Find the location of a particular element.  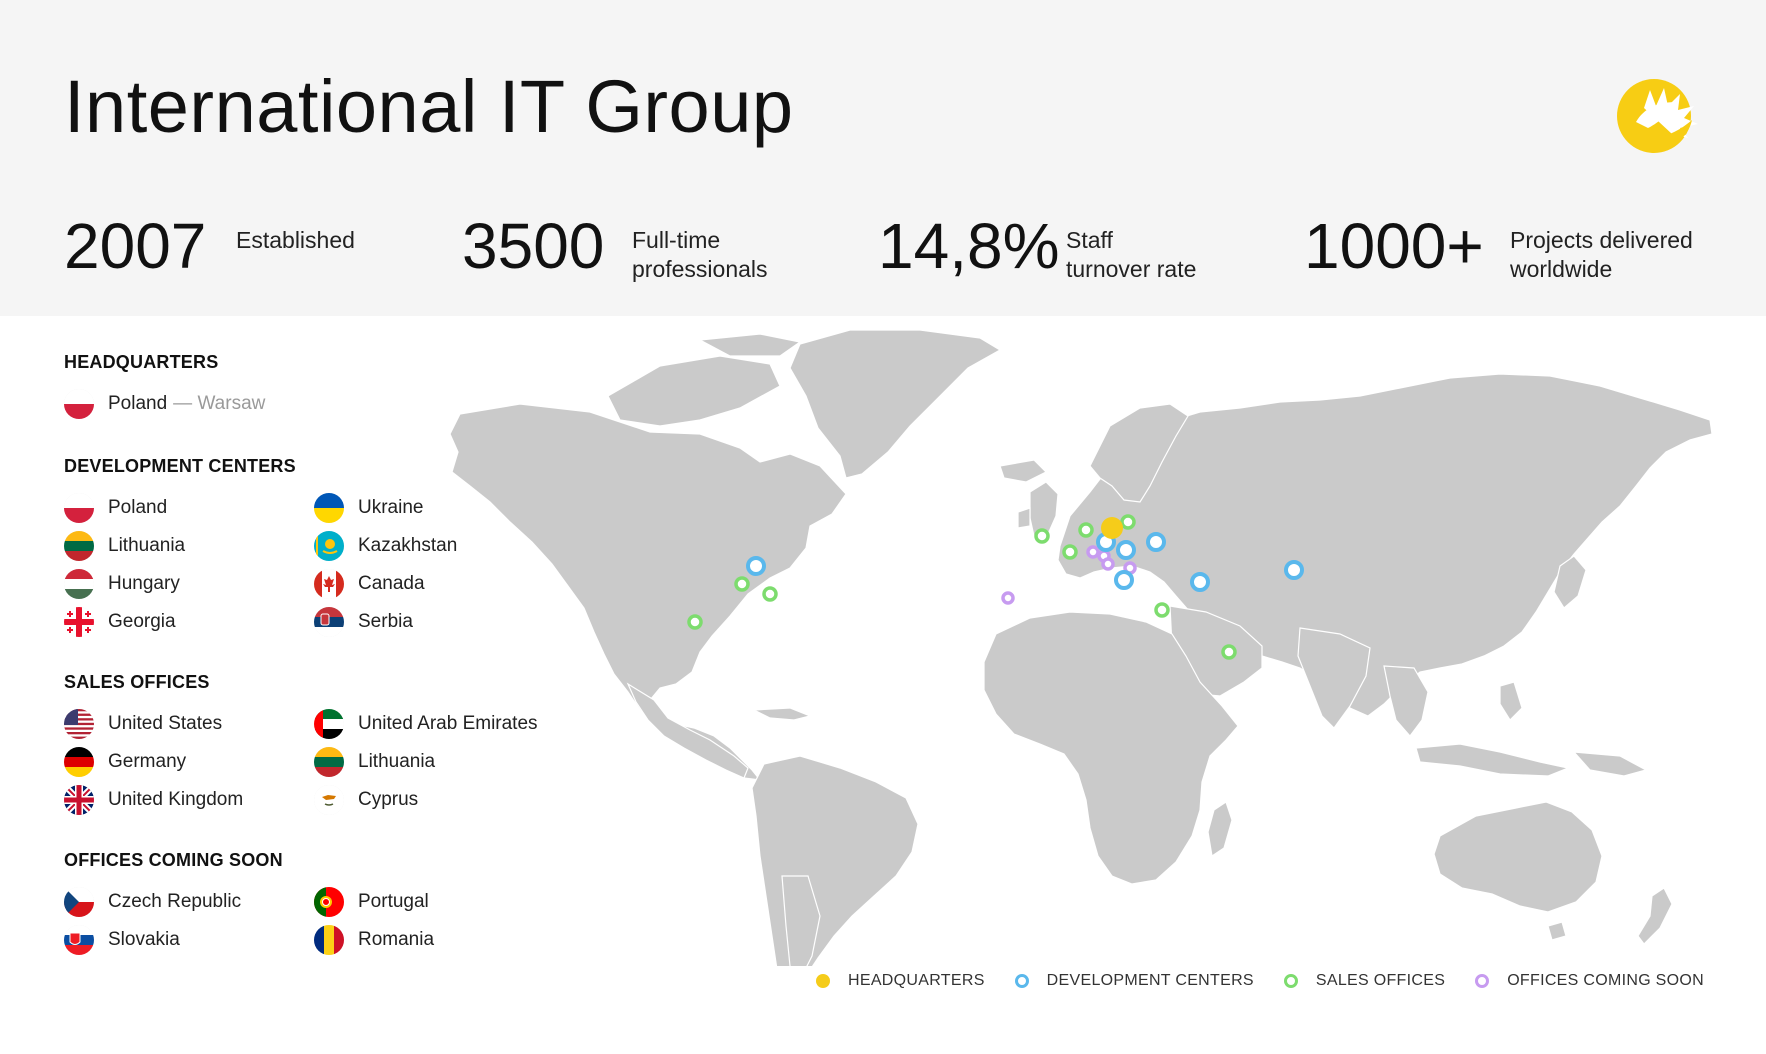

country-name: Ukraine is located at coordinates (391, 507).